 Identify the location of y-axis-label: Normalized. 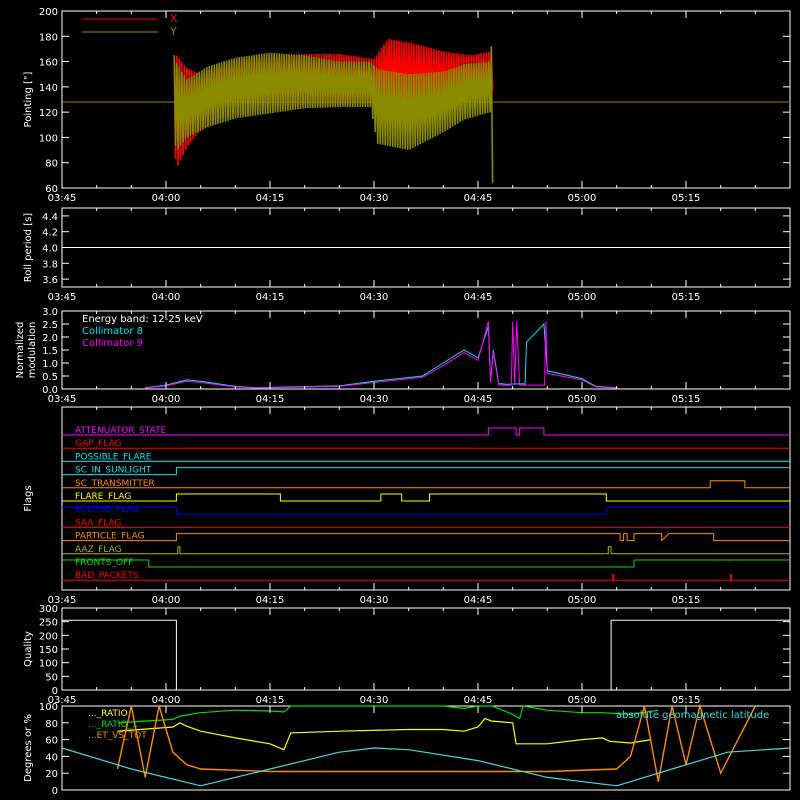
(20, 350).